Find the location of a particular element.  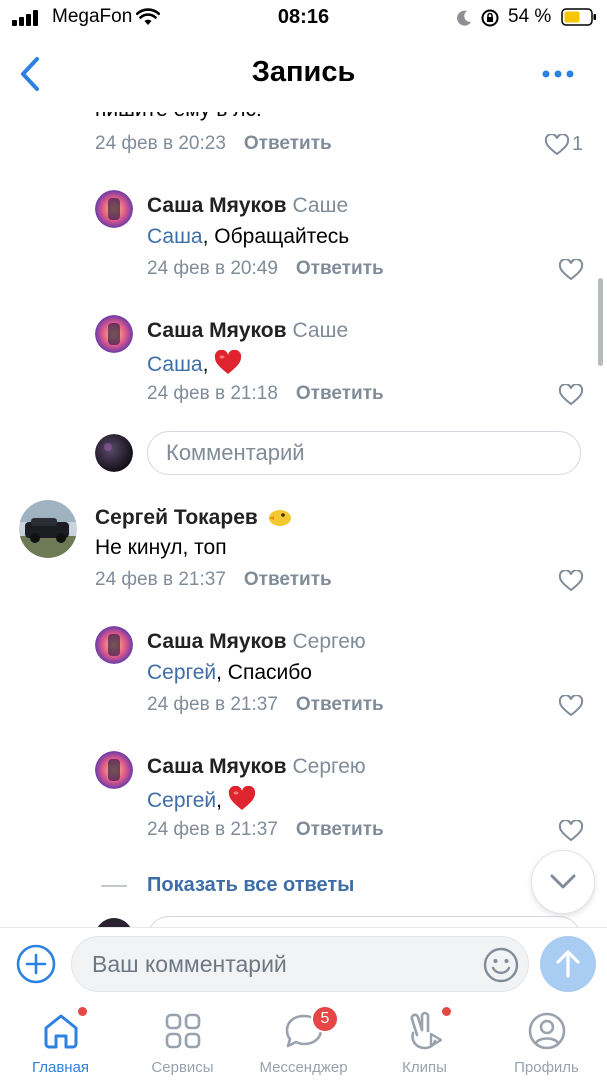

status-bar: MegaFon 08:16 54 % is located at coordinates (303, 18).